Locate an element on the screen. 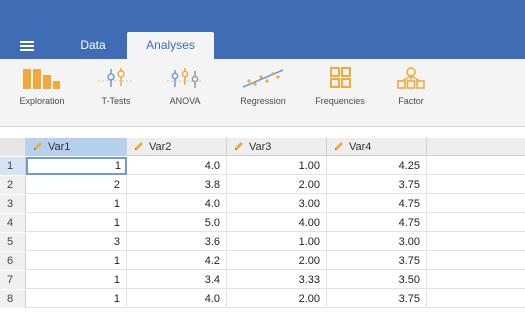  data-cell: 4.25 is located at coordinates (377, 166).